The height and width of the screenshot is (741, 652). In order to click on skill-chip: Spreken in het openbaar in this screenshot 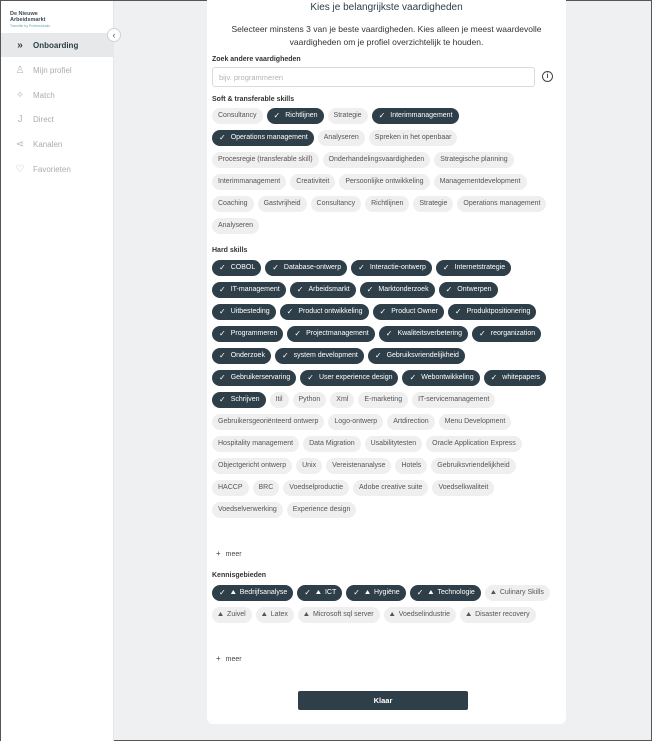, I will do `click(413, 138)`.